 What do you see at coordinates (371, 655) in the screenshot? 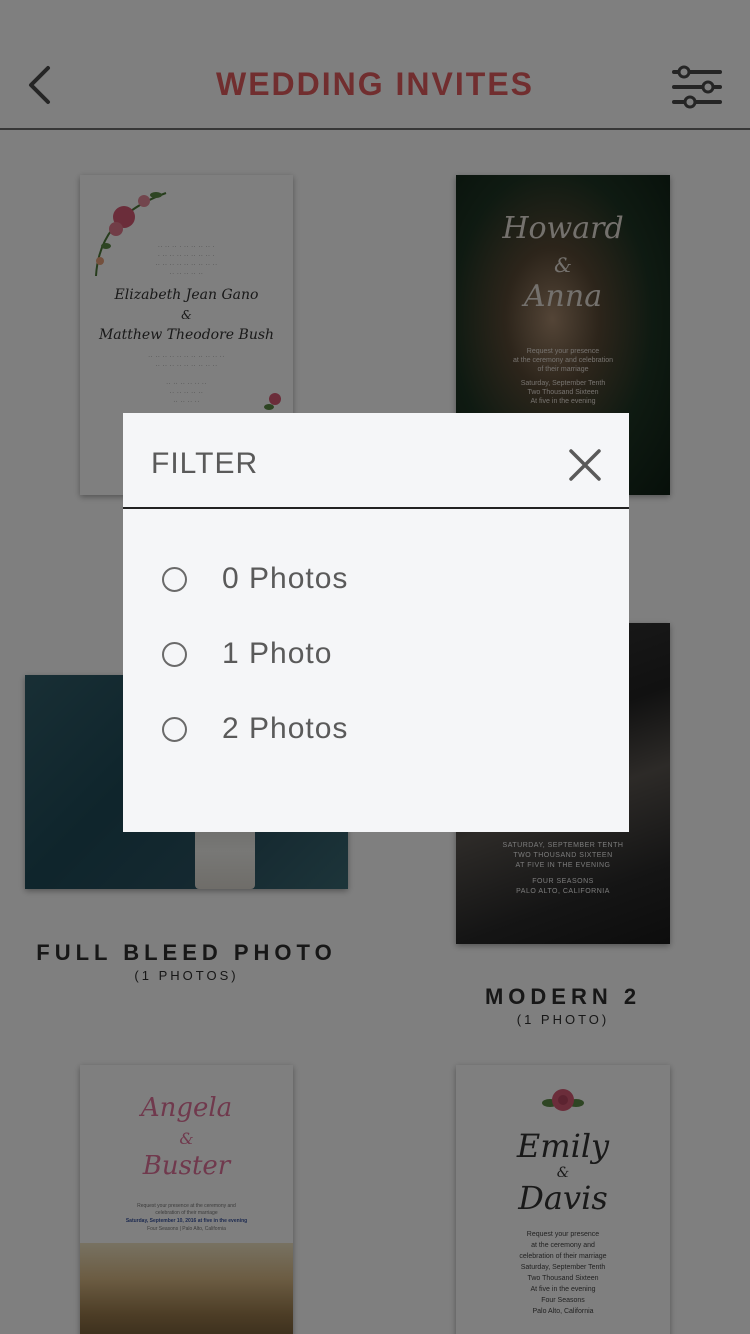
I see `filter-option-1-photo: 1 Photo` at bounding box center [371, 655].